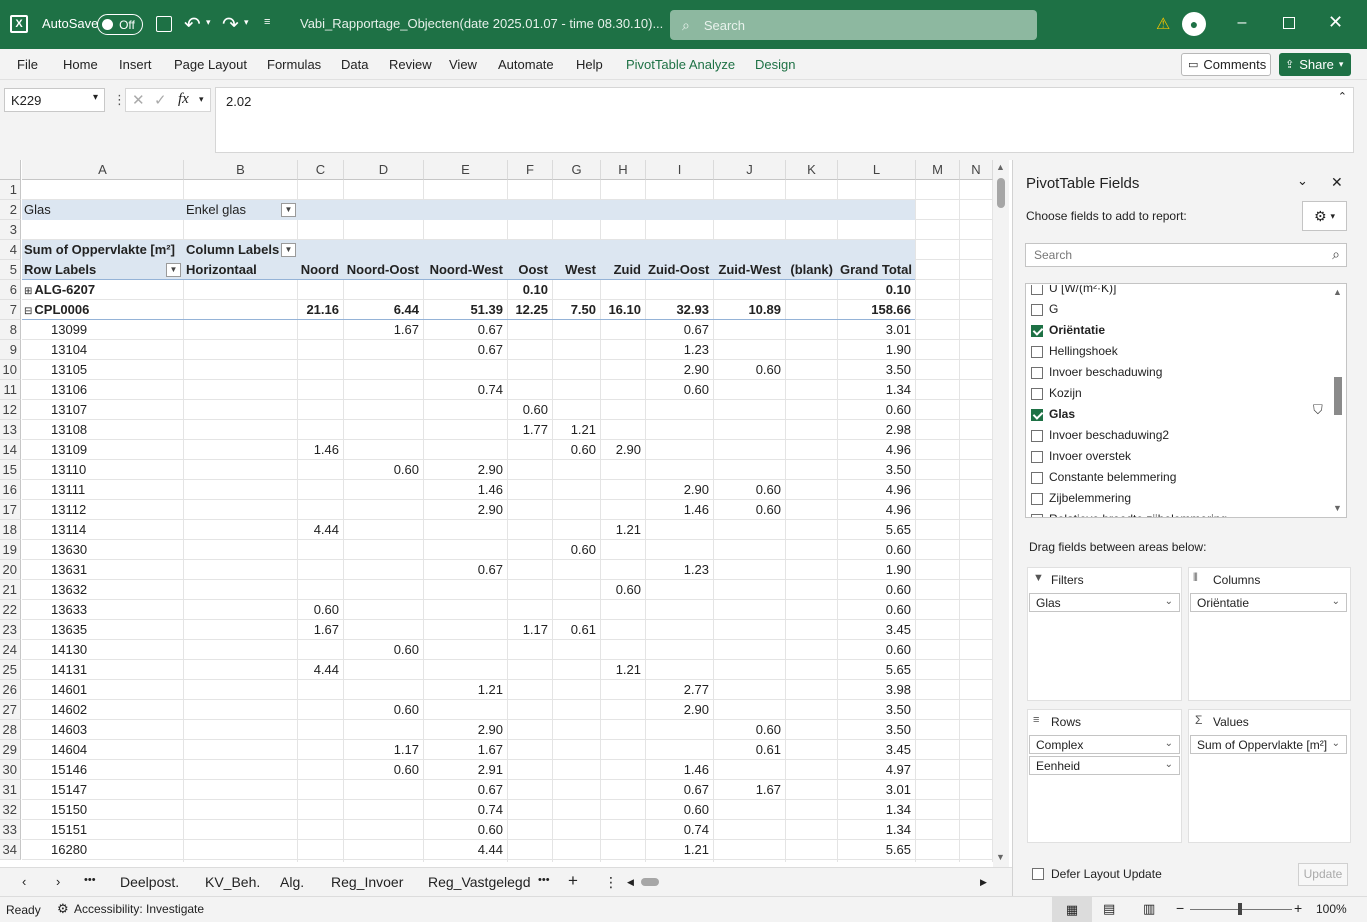 The image size is (1367, 922). What do you see at coordinates (680, 170) in the screenshot?
I see `column-header-i: I` at bounding box center [680, 170].